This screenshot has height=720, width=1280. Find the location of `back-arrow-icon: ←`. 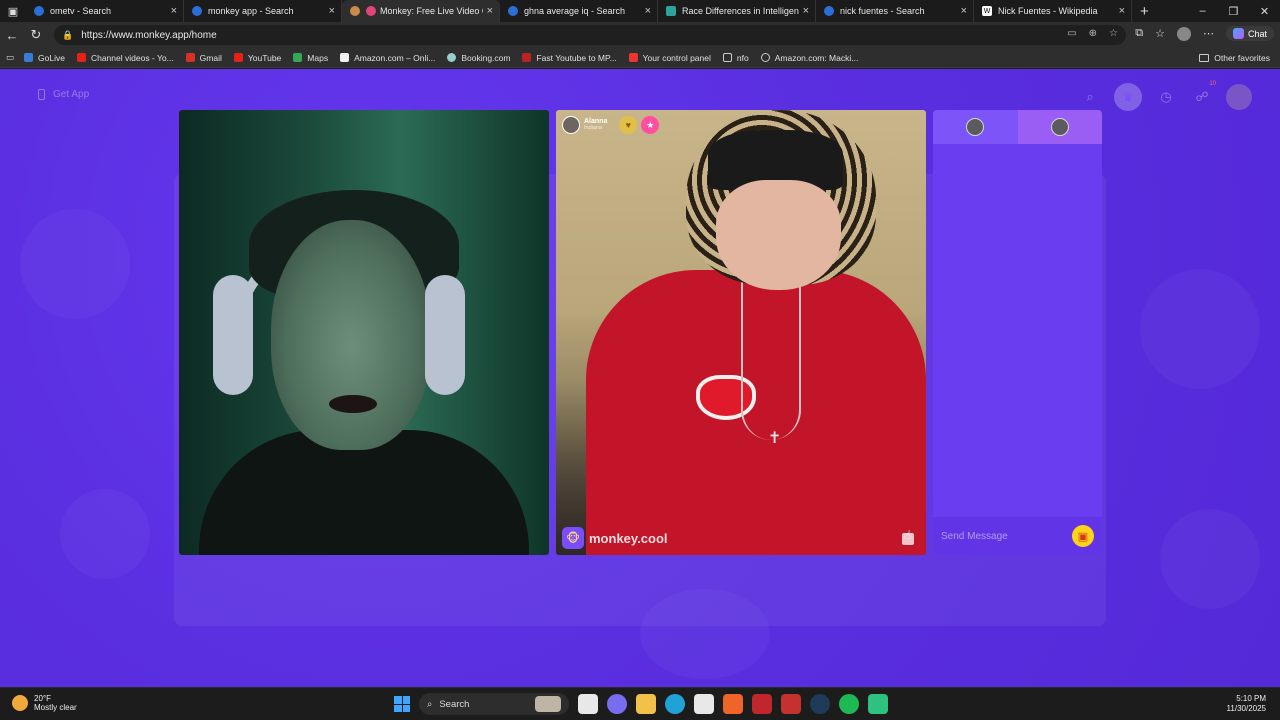

back-arrow-icon: ← is located at coordinates (12, 35).